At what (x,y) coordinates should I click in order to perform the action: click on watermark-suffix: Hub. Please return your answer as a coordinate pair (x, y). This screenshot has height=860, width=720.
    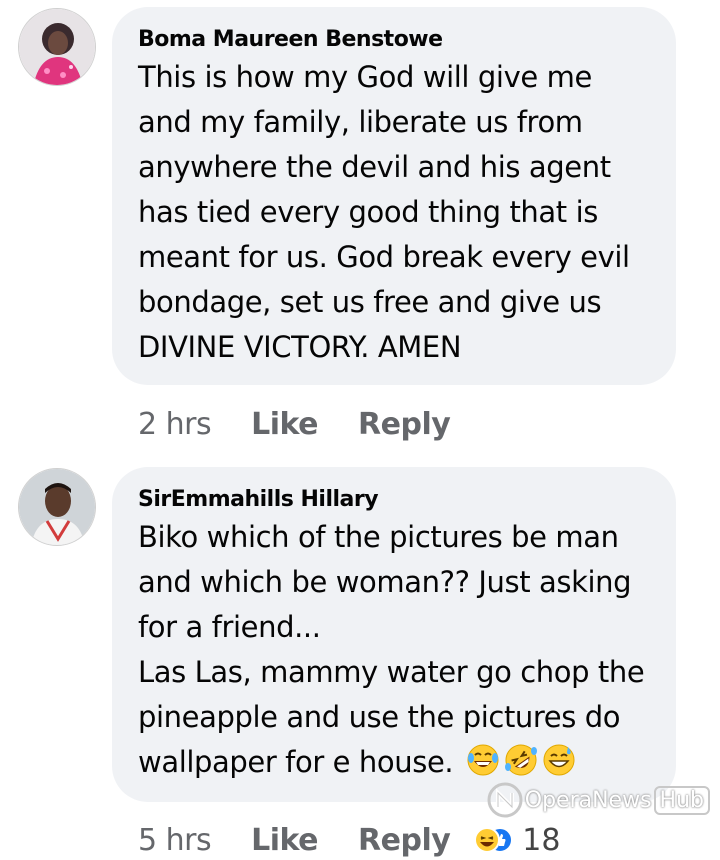
    Looking at the image, I should click on (681, 800).